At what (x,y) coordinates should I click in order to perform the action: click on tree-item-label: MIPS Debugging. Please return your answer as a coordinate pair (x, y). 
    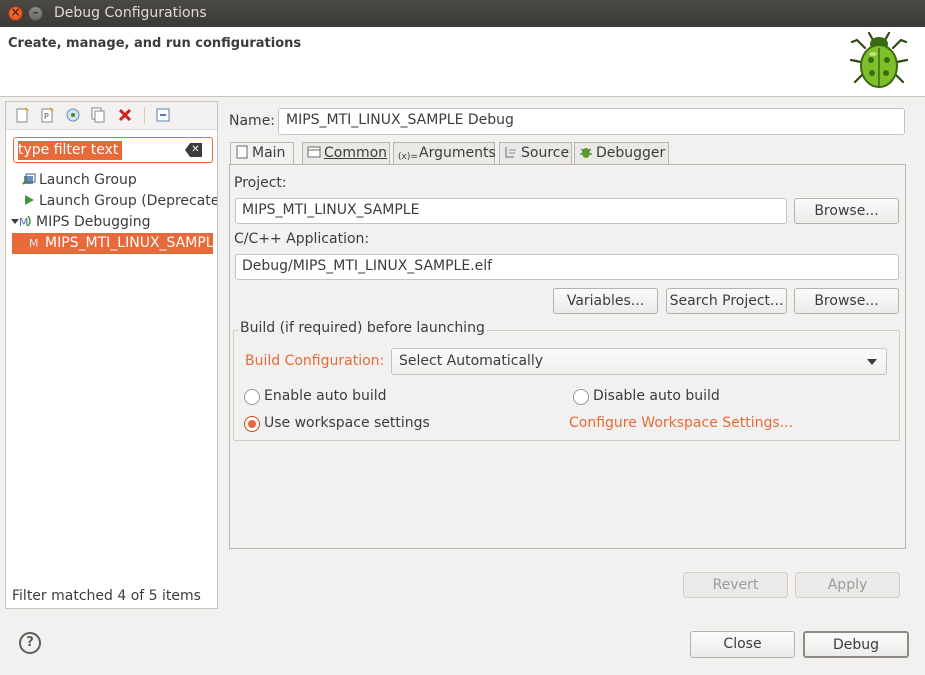
    Looking at the image, I should click on (93, 222).